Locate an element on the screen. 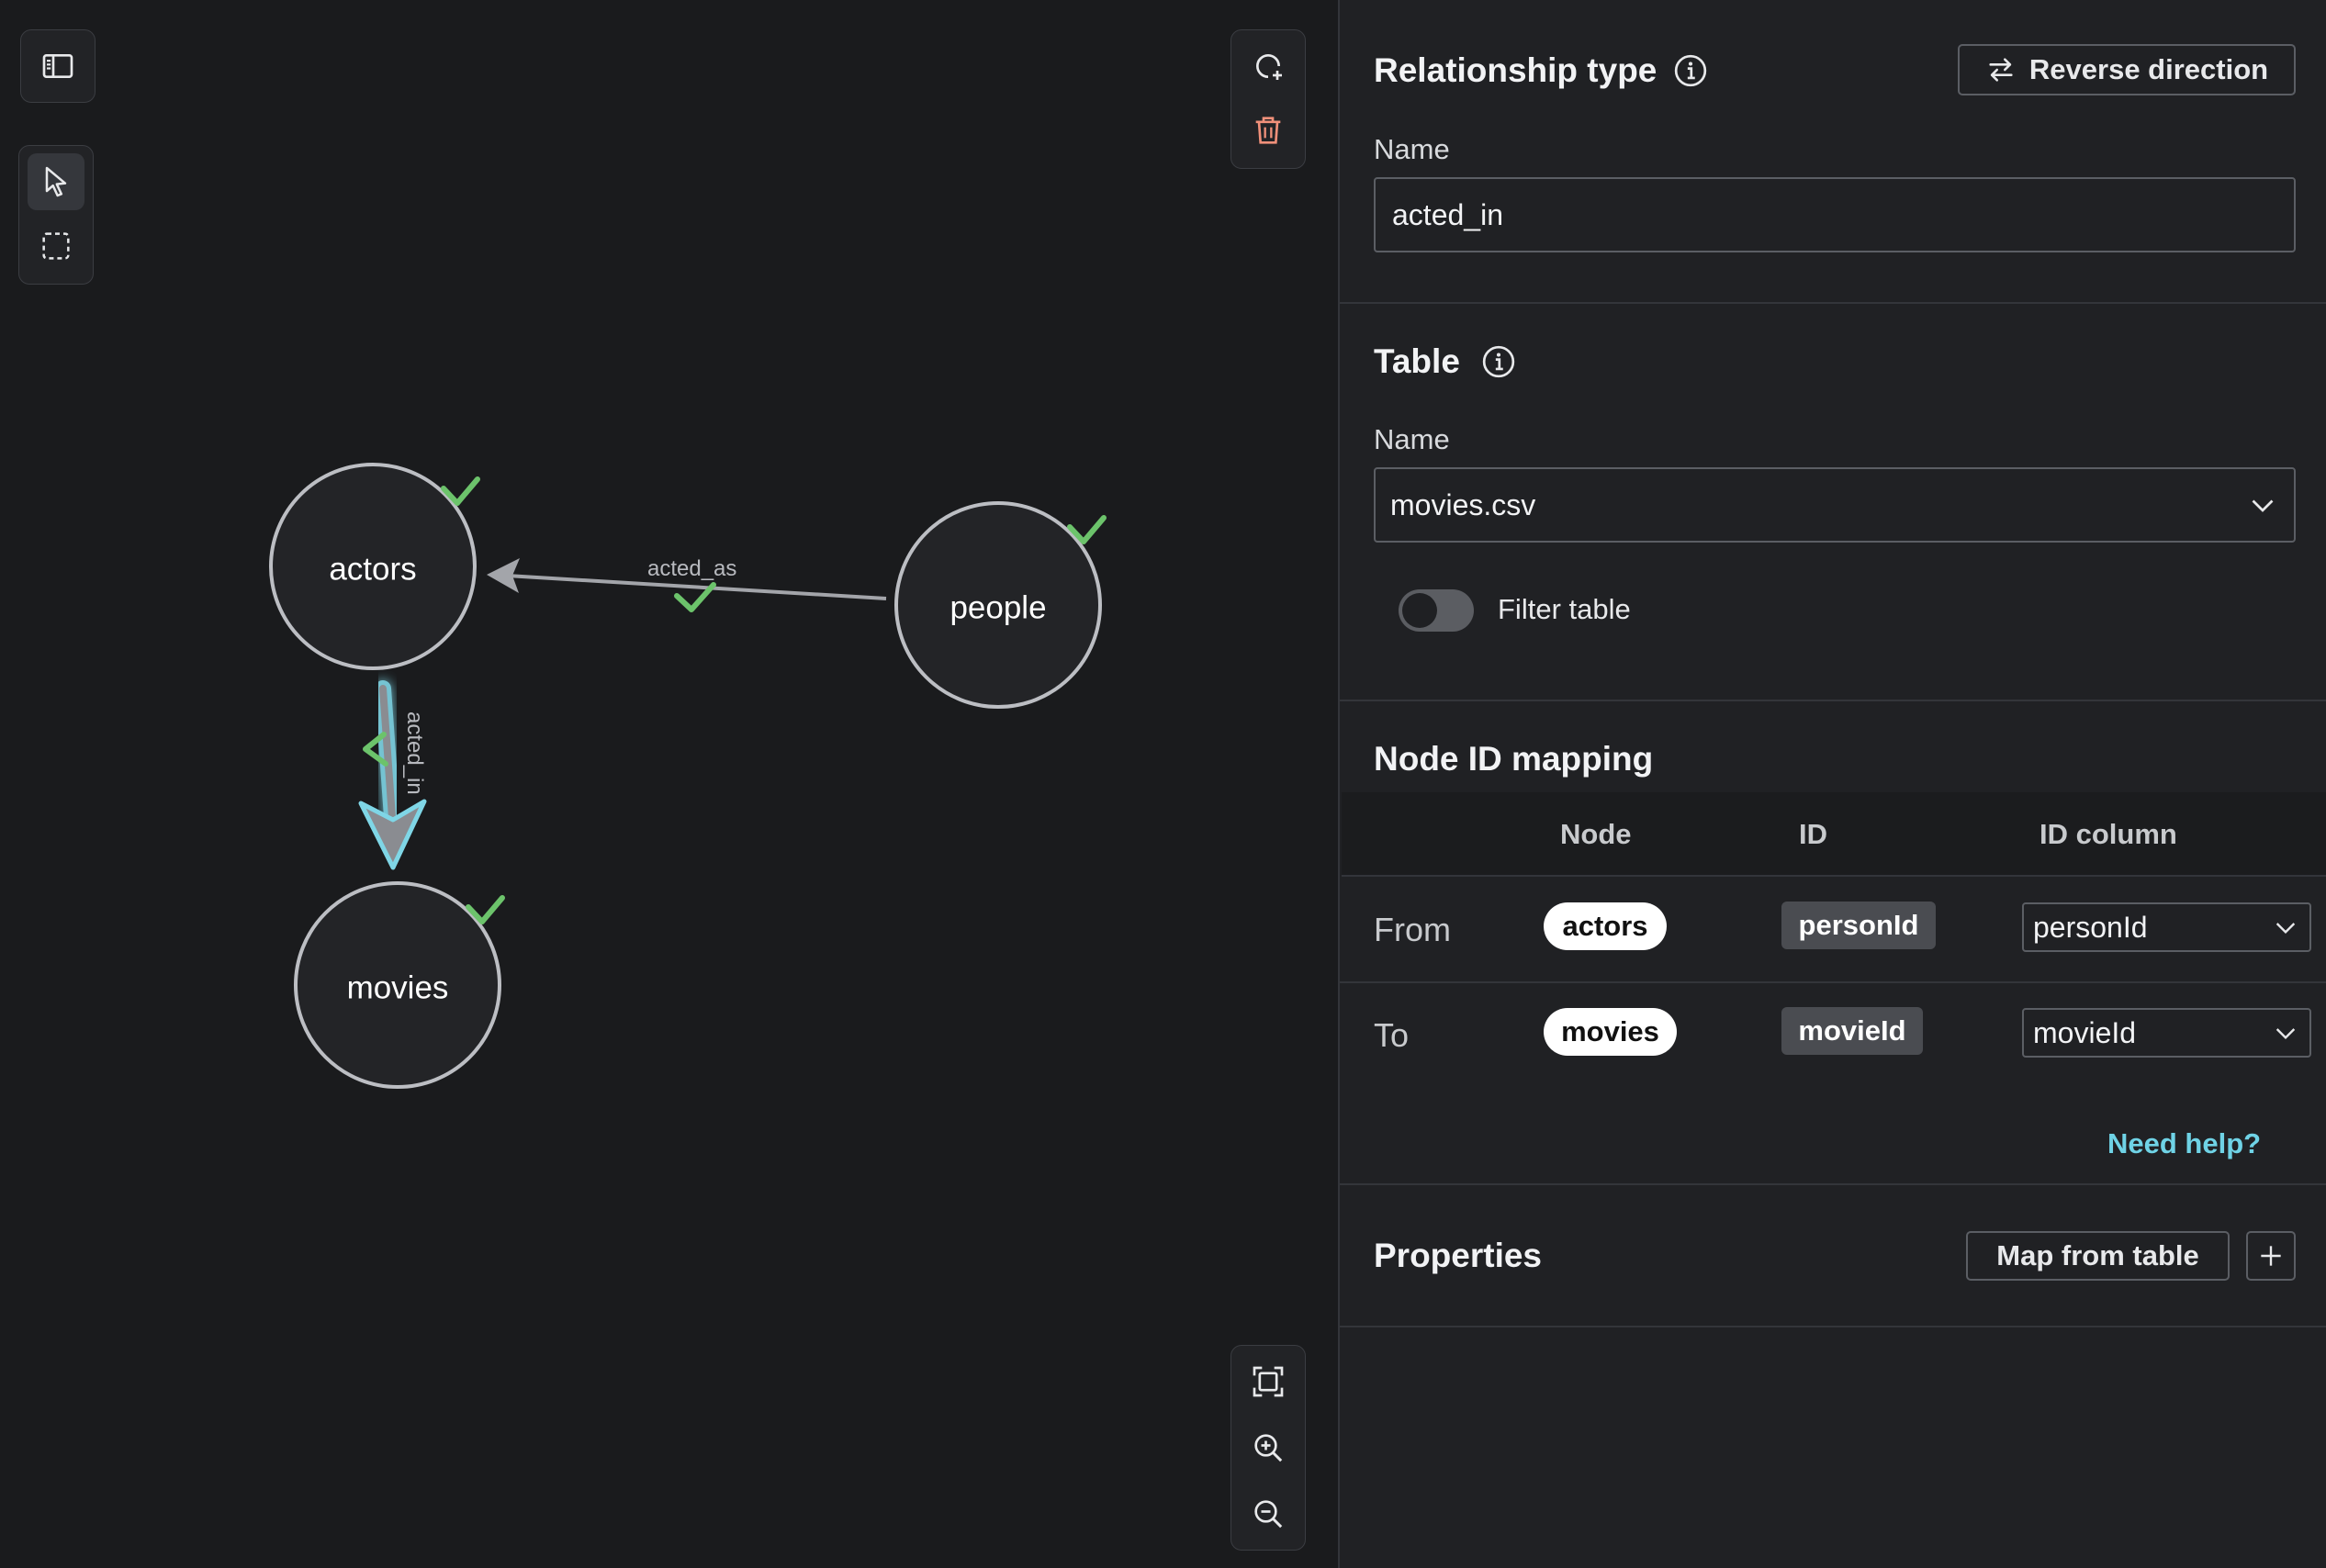 The height and width of the screenshot is (1568, 2326). reverse-direction-button: Reverse direction is located at coordinates (2127, 69).